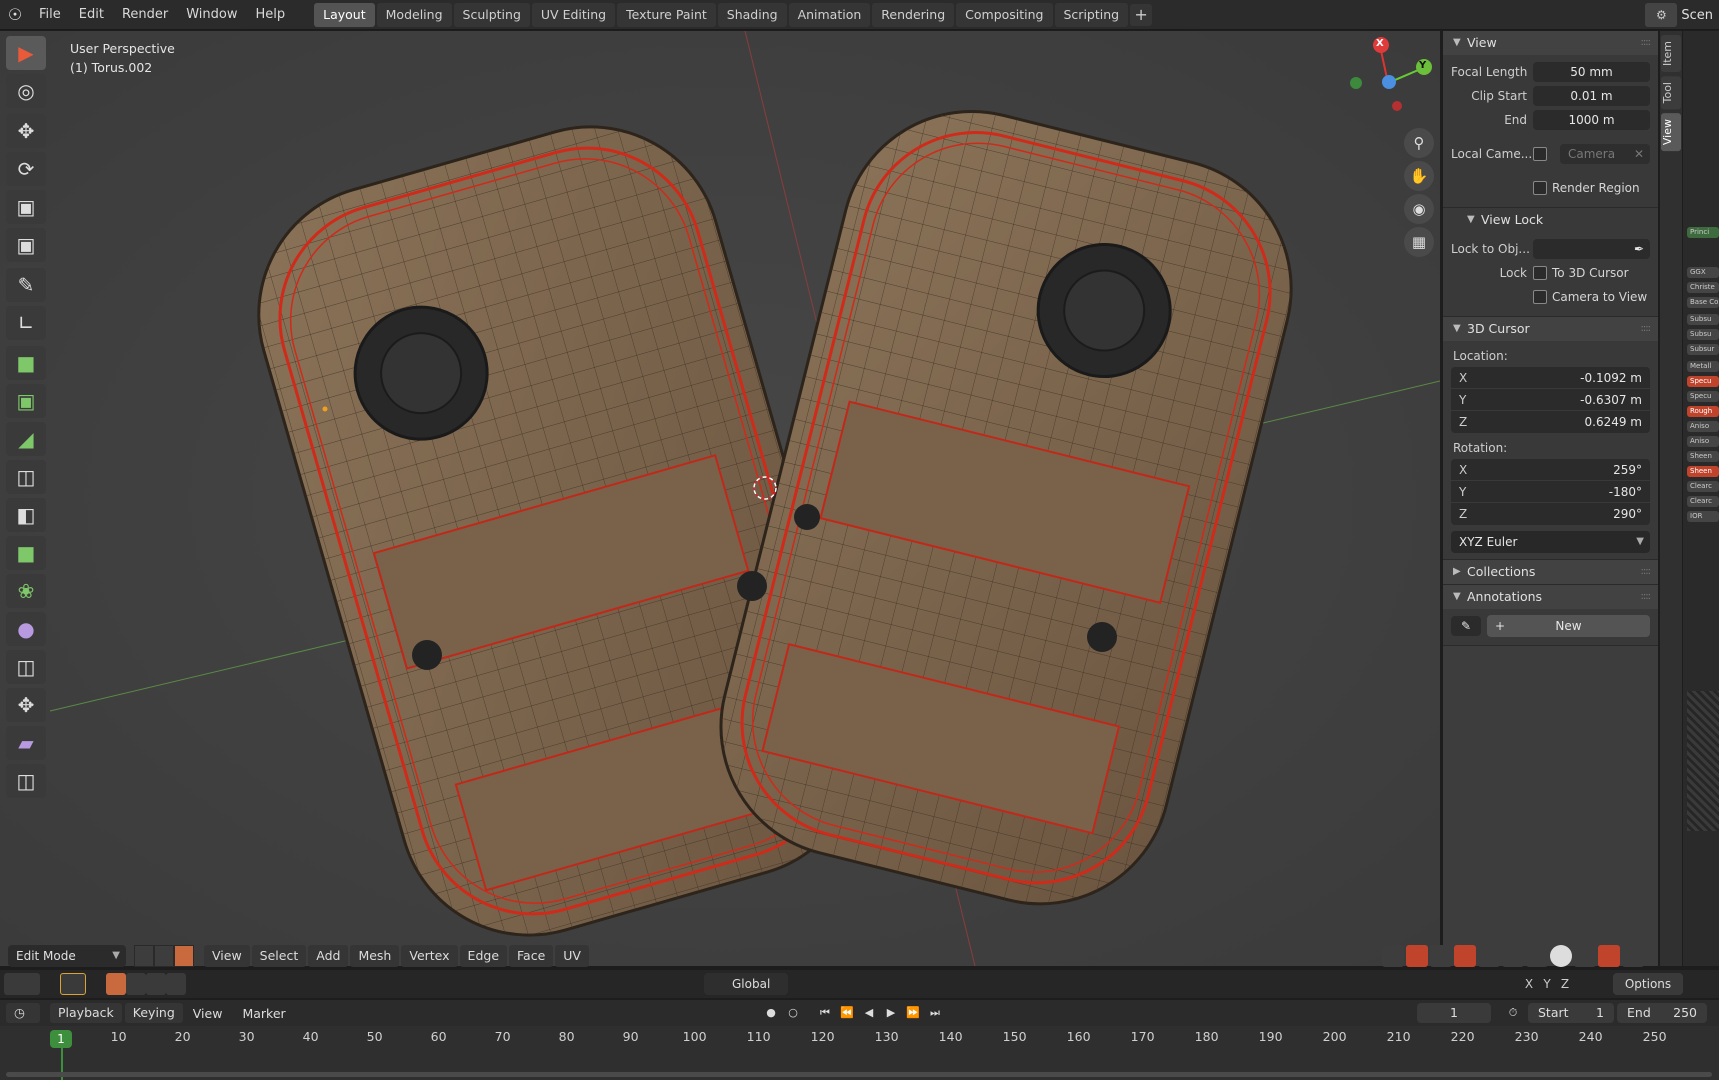 The width and height of the screenshot is (1719, 1080). I want to click on timeline-scrollbar, so click(859, 1074).